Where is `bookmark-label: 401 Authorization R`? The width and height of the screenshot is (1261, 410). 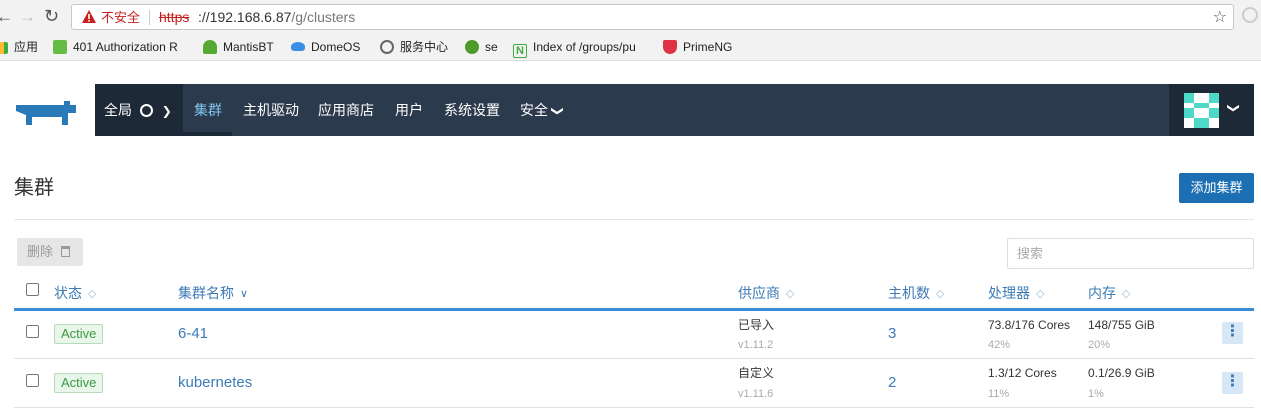 bookmark-label: 401 Authorization R is located at coordinates (125, 47).